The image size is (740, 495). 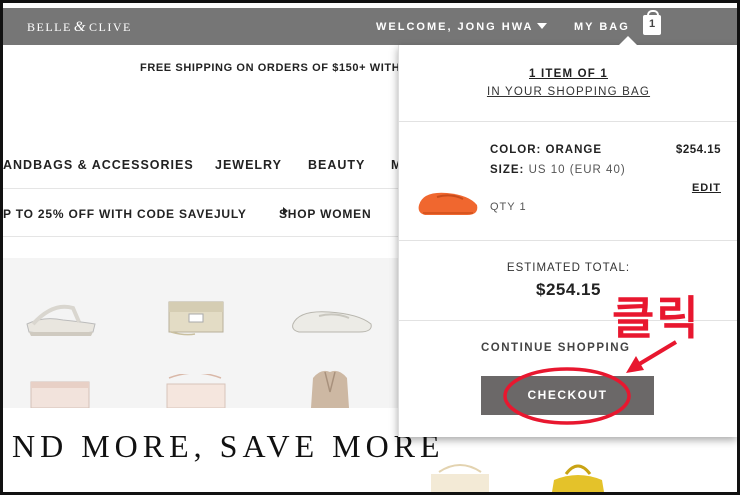 I want to click on item-size-value: US 10 (EUR 40), so click(x=577, y=170).